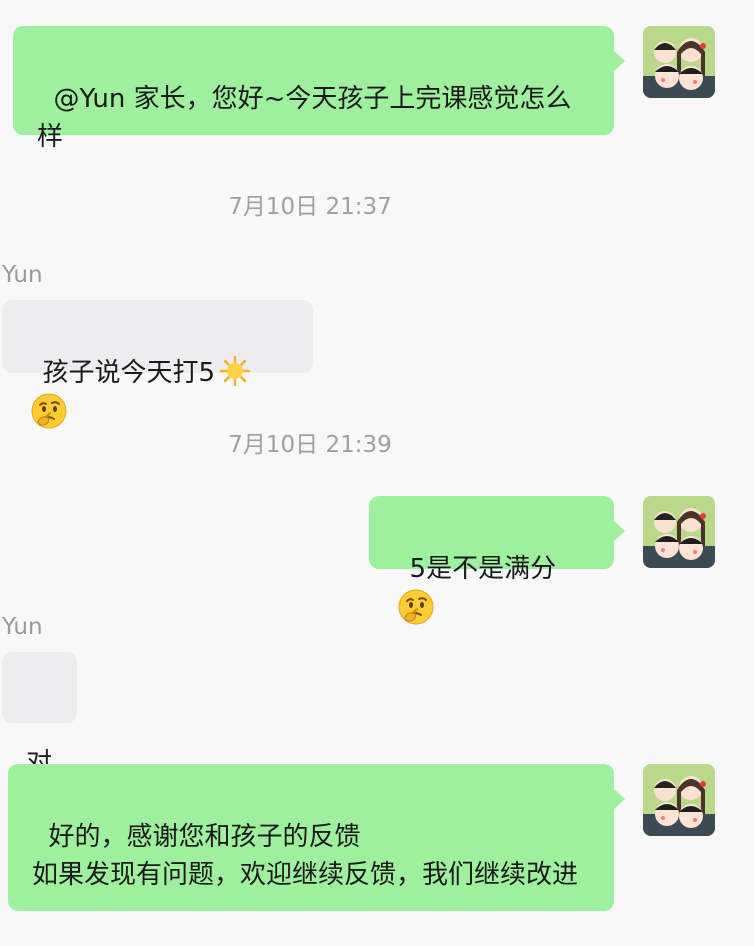 Image resolution: width=754 pixels, height=946 pixels. What do you see at coordinates (310, 207) in the screenshot?
I see `message-timestamp: 7月10日 21:37` at bounding box center [310, 207].